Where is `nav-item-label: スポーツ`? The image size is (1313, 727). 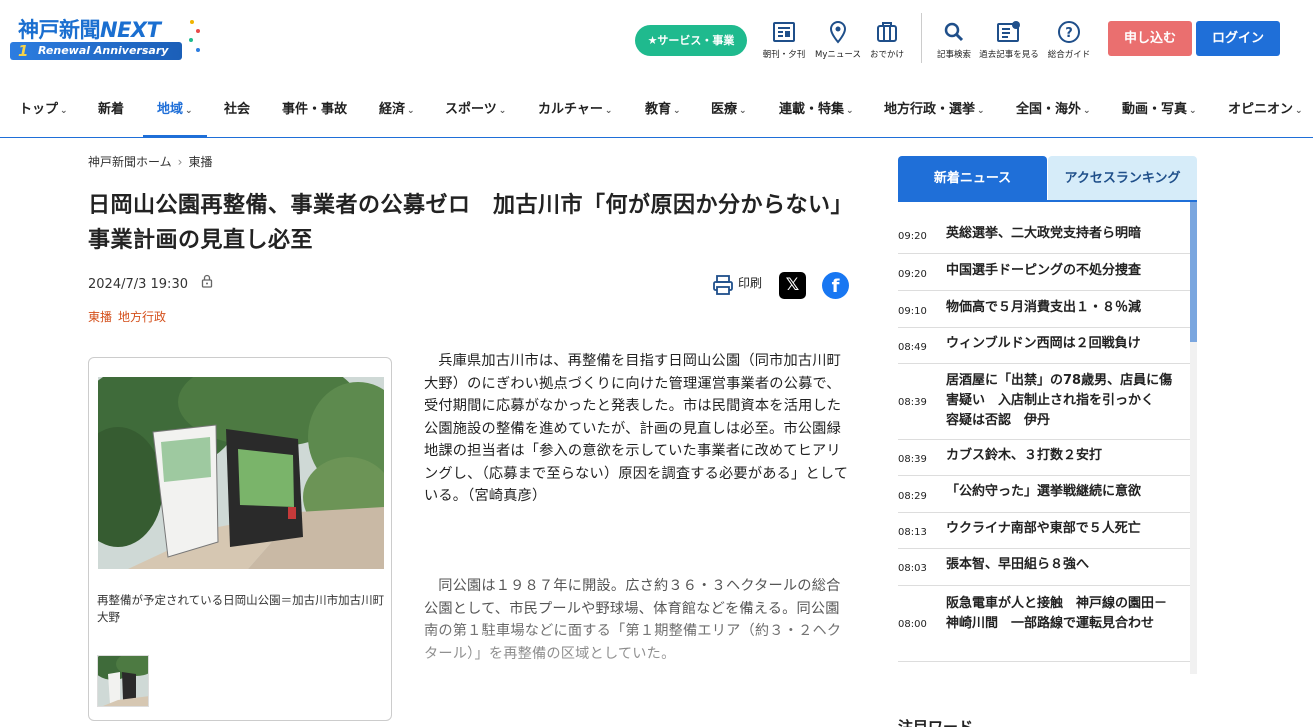
nav-item-label: スポーツ is located at coordinates (471, 109).